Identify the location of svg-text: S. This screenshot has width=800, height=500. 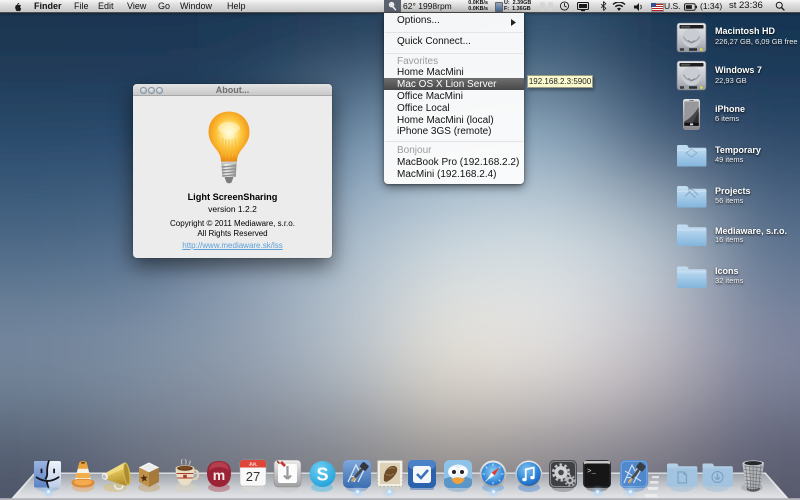
(322, 475).